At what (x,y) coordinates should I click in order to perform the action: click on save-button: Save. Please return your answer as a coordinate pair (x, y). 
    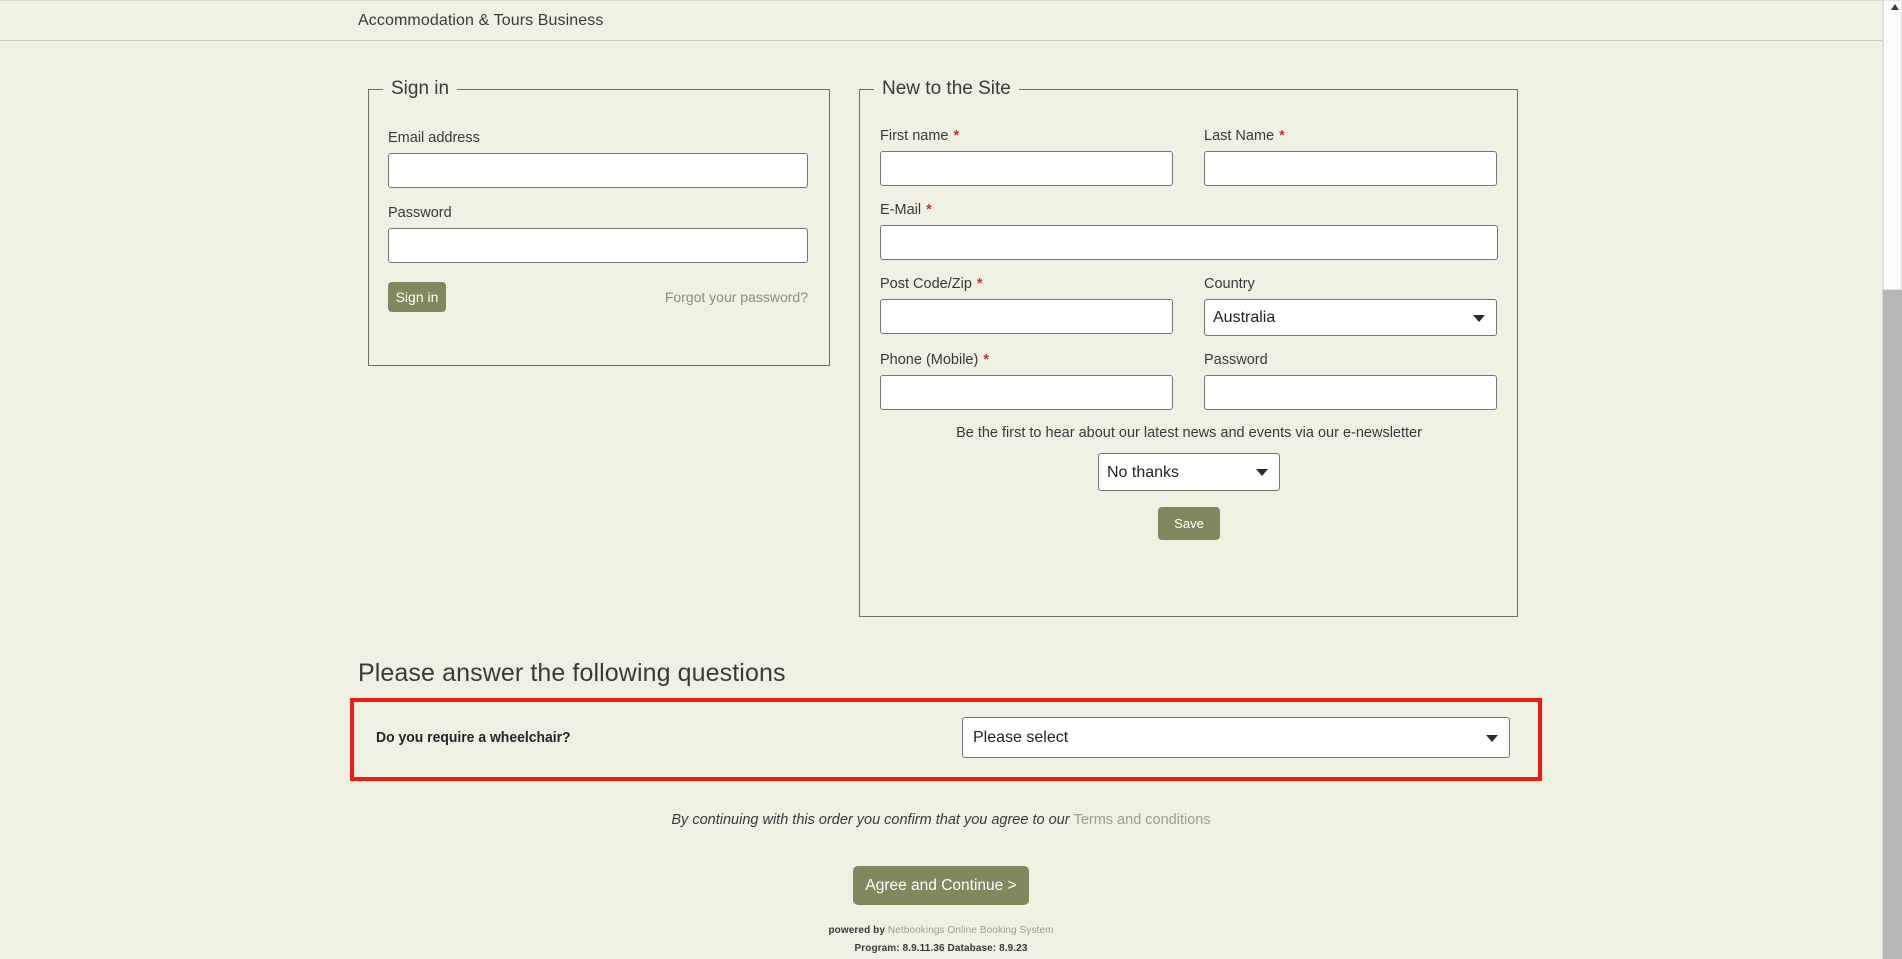
    Looking at the image, I should click on (1189, 523).